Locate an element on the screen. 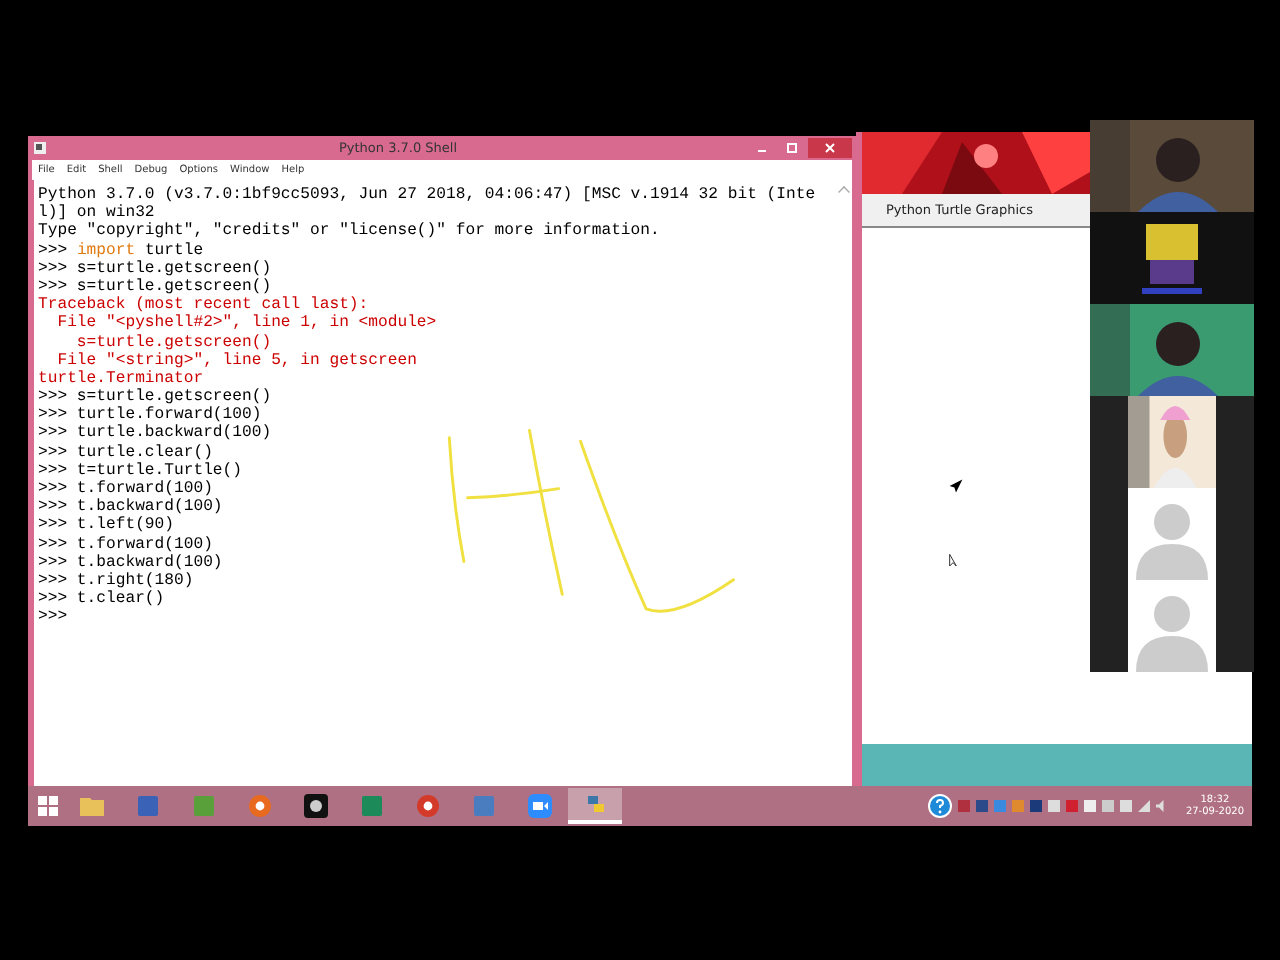  code-line: >>> t.clear() is located at coordinates (101, 599).